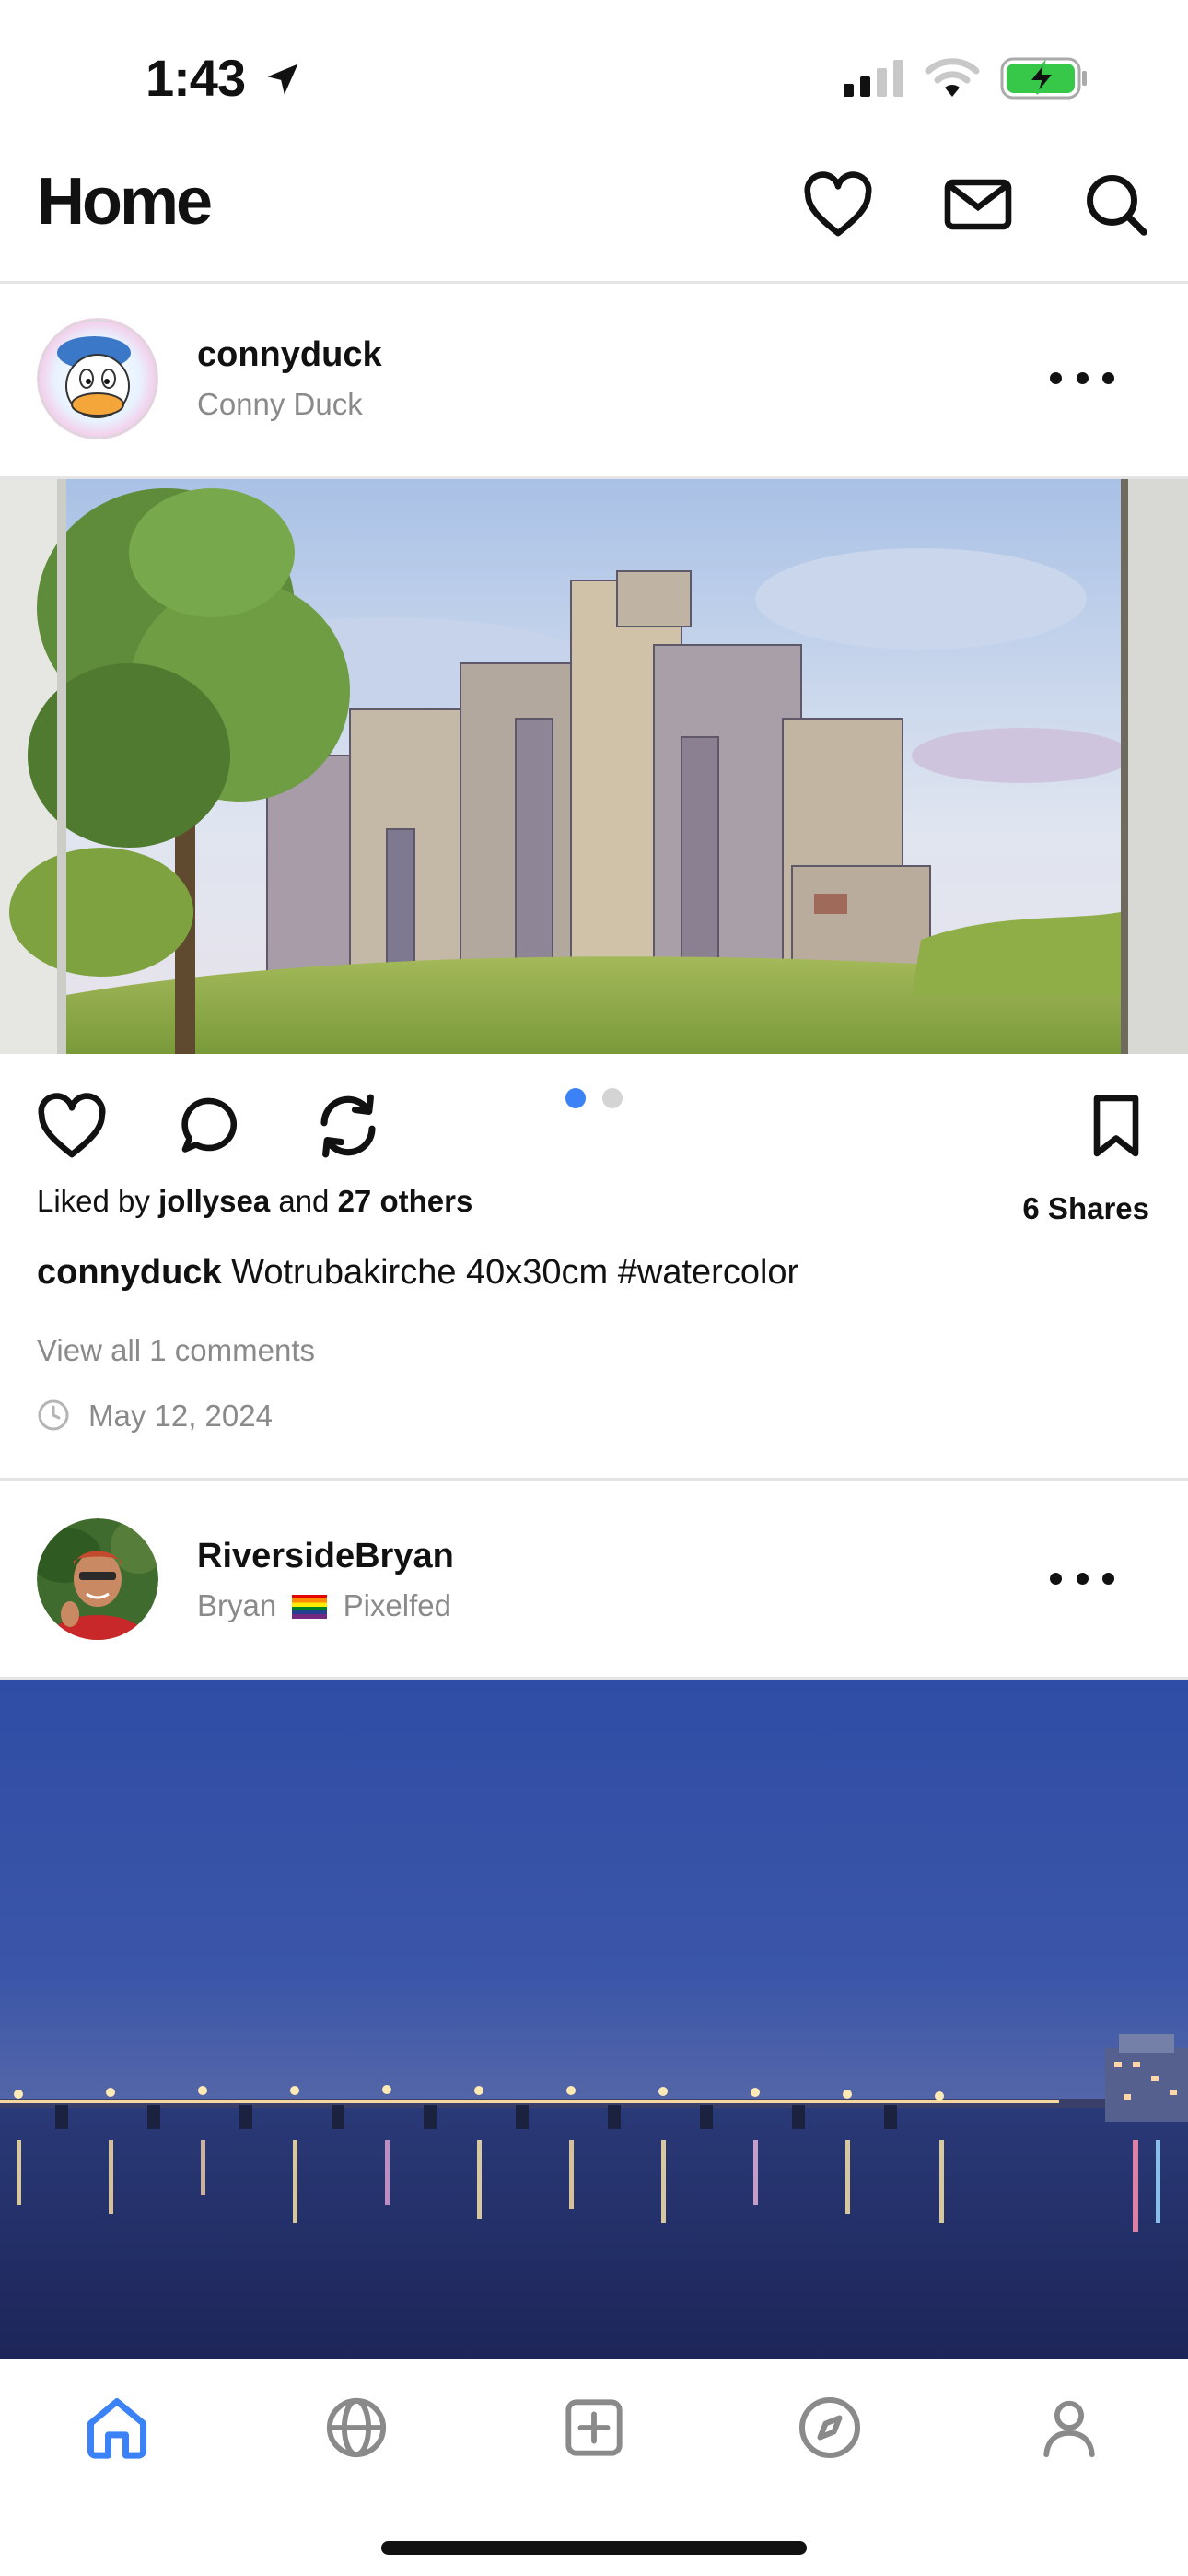 The image size is (1188, 2576). What do you see at coordinates (405, 1201) in the screenshot?
I see `liked-by-others-link: 27 others` at bounding box center [405, 1201].